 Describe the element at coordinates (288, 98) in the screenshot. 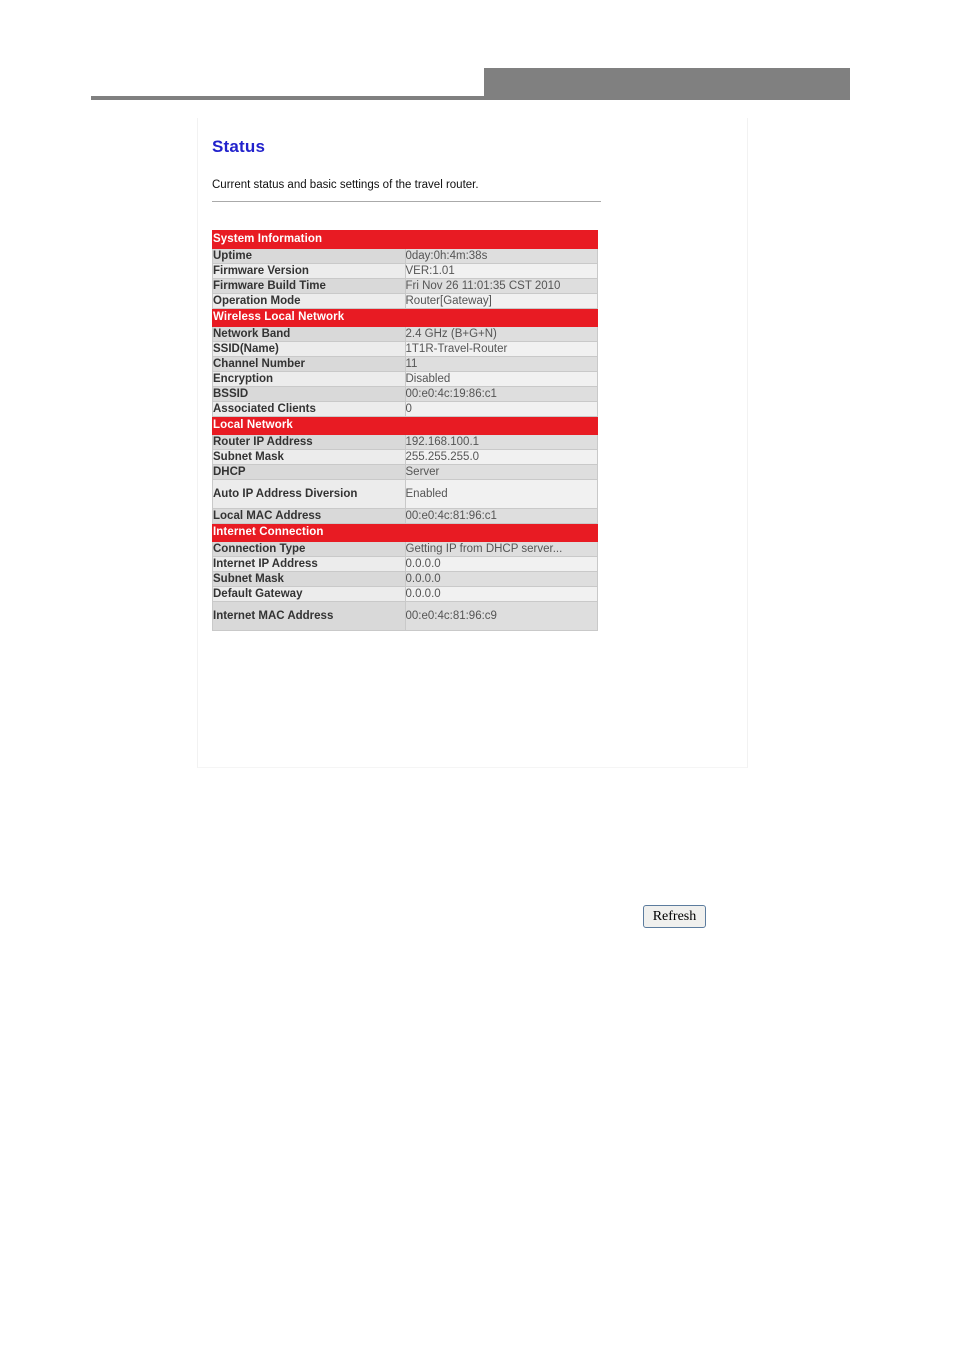

I see `top-banner-rule` at that location.